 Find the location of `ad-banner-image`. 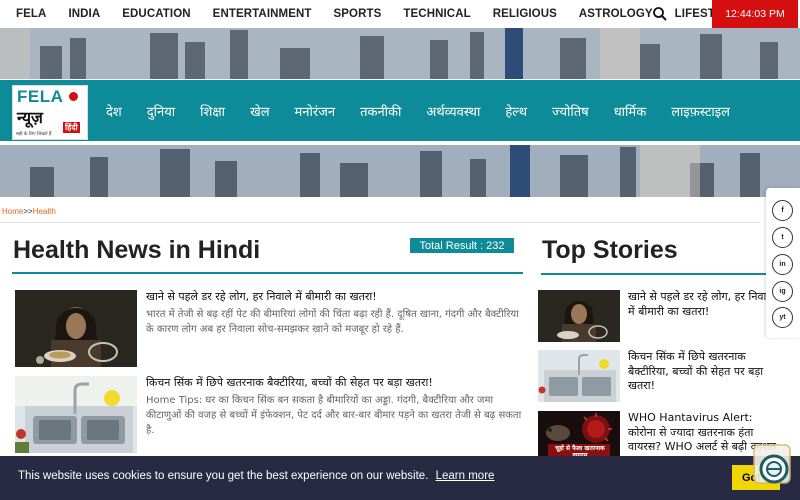

ad-banner-image is located at coordinates (400, 171).